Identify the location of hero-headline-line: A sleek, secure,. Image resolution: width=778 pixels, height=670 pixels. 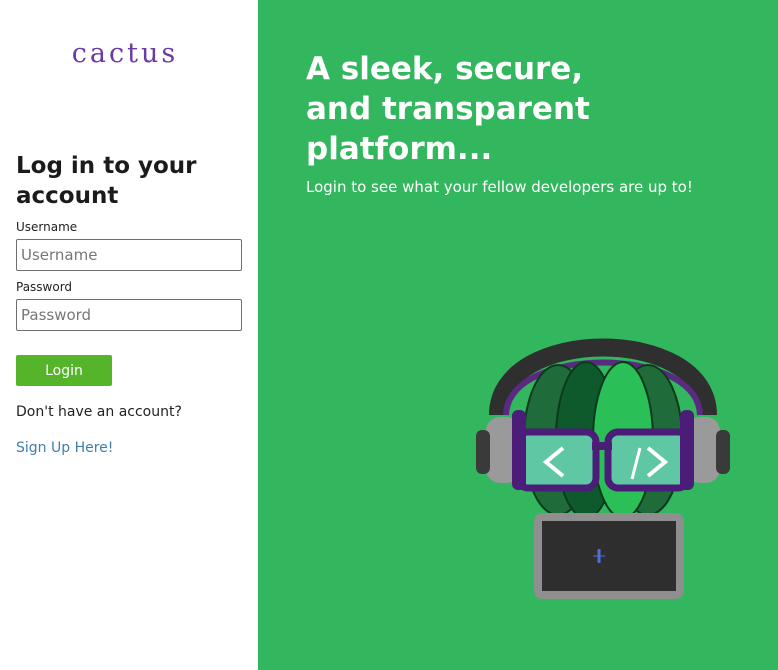
(445, 69).